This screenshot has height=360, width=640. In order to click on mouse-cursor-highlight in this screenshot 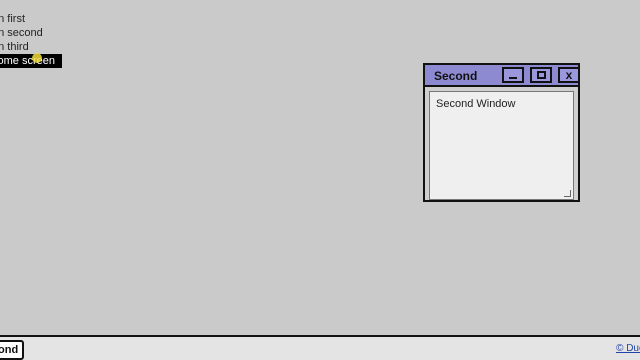, I will do `click(37, 58)`.